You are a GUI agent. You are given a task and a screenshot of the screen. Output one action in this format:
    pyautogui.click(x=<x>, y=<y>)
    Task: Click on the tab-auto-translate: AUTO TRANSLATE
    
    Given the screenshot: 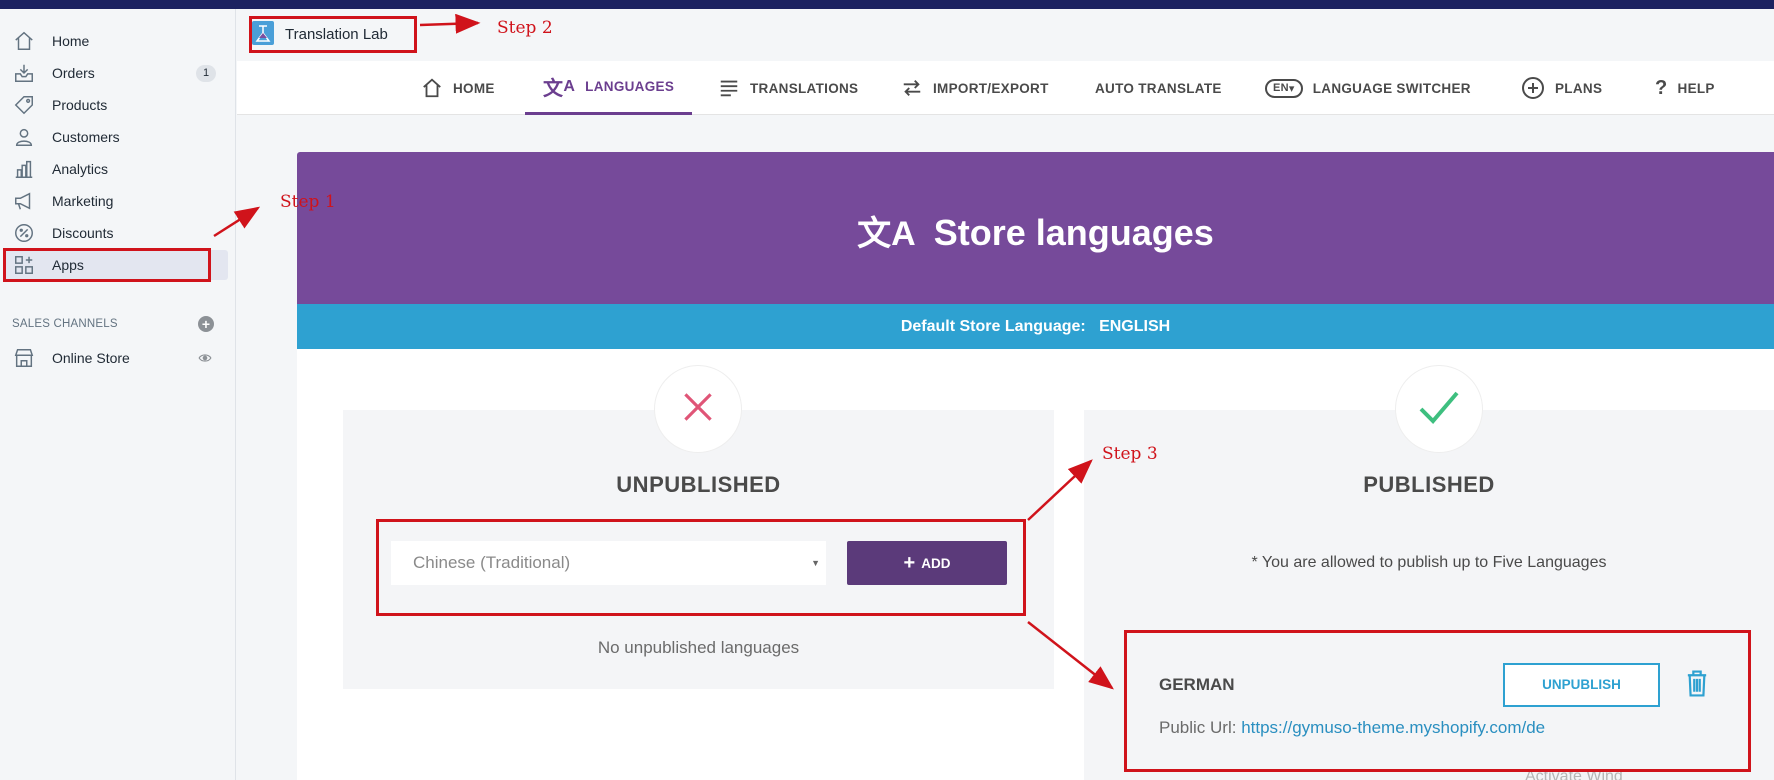 What is the action you would take?
    pyautogui.click(x=1158, y=88)
    